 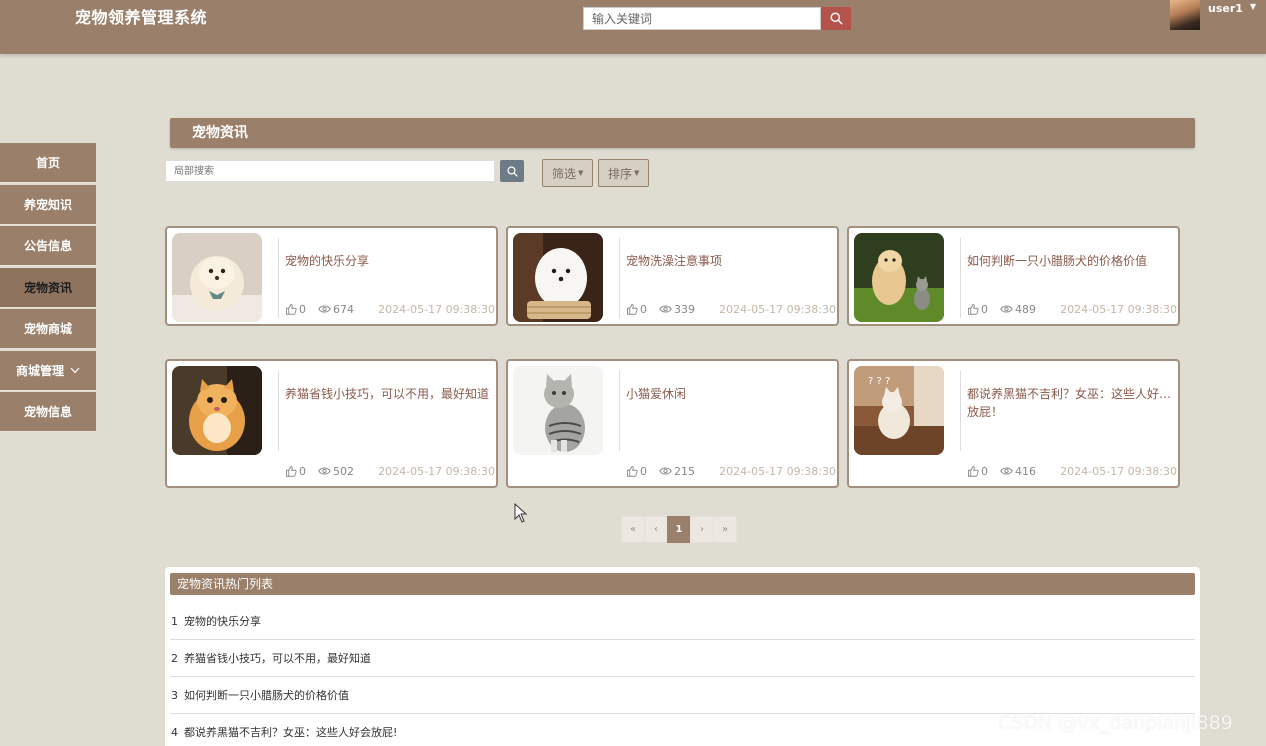 I want to click on mouse-cursor-icon, so click(x=521, y=513).